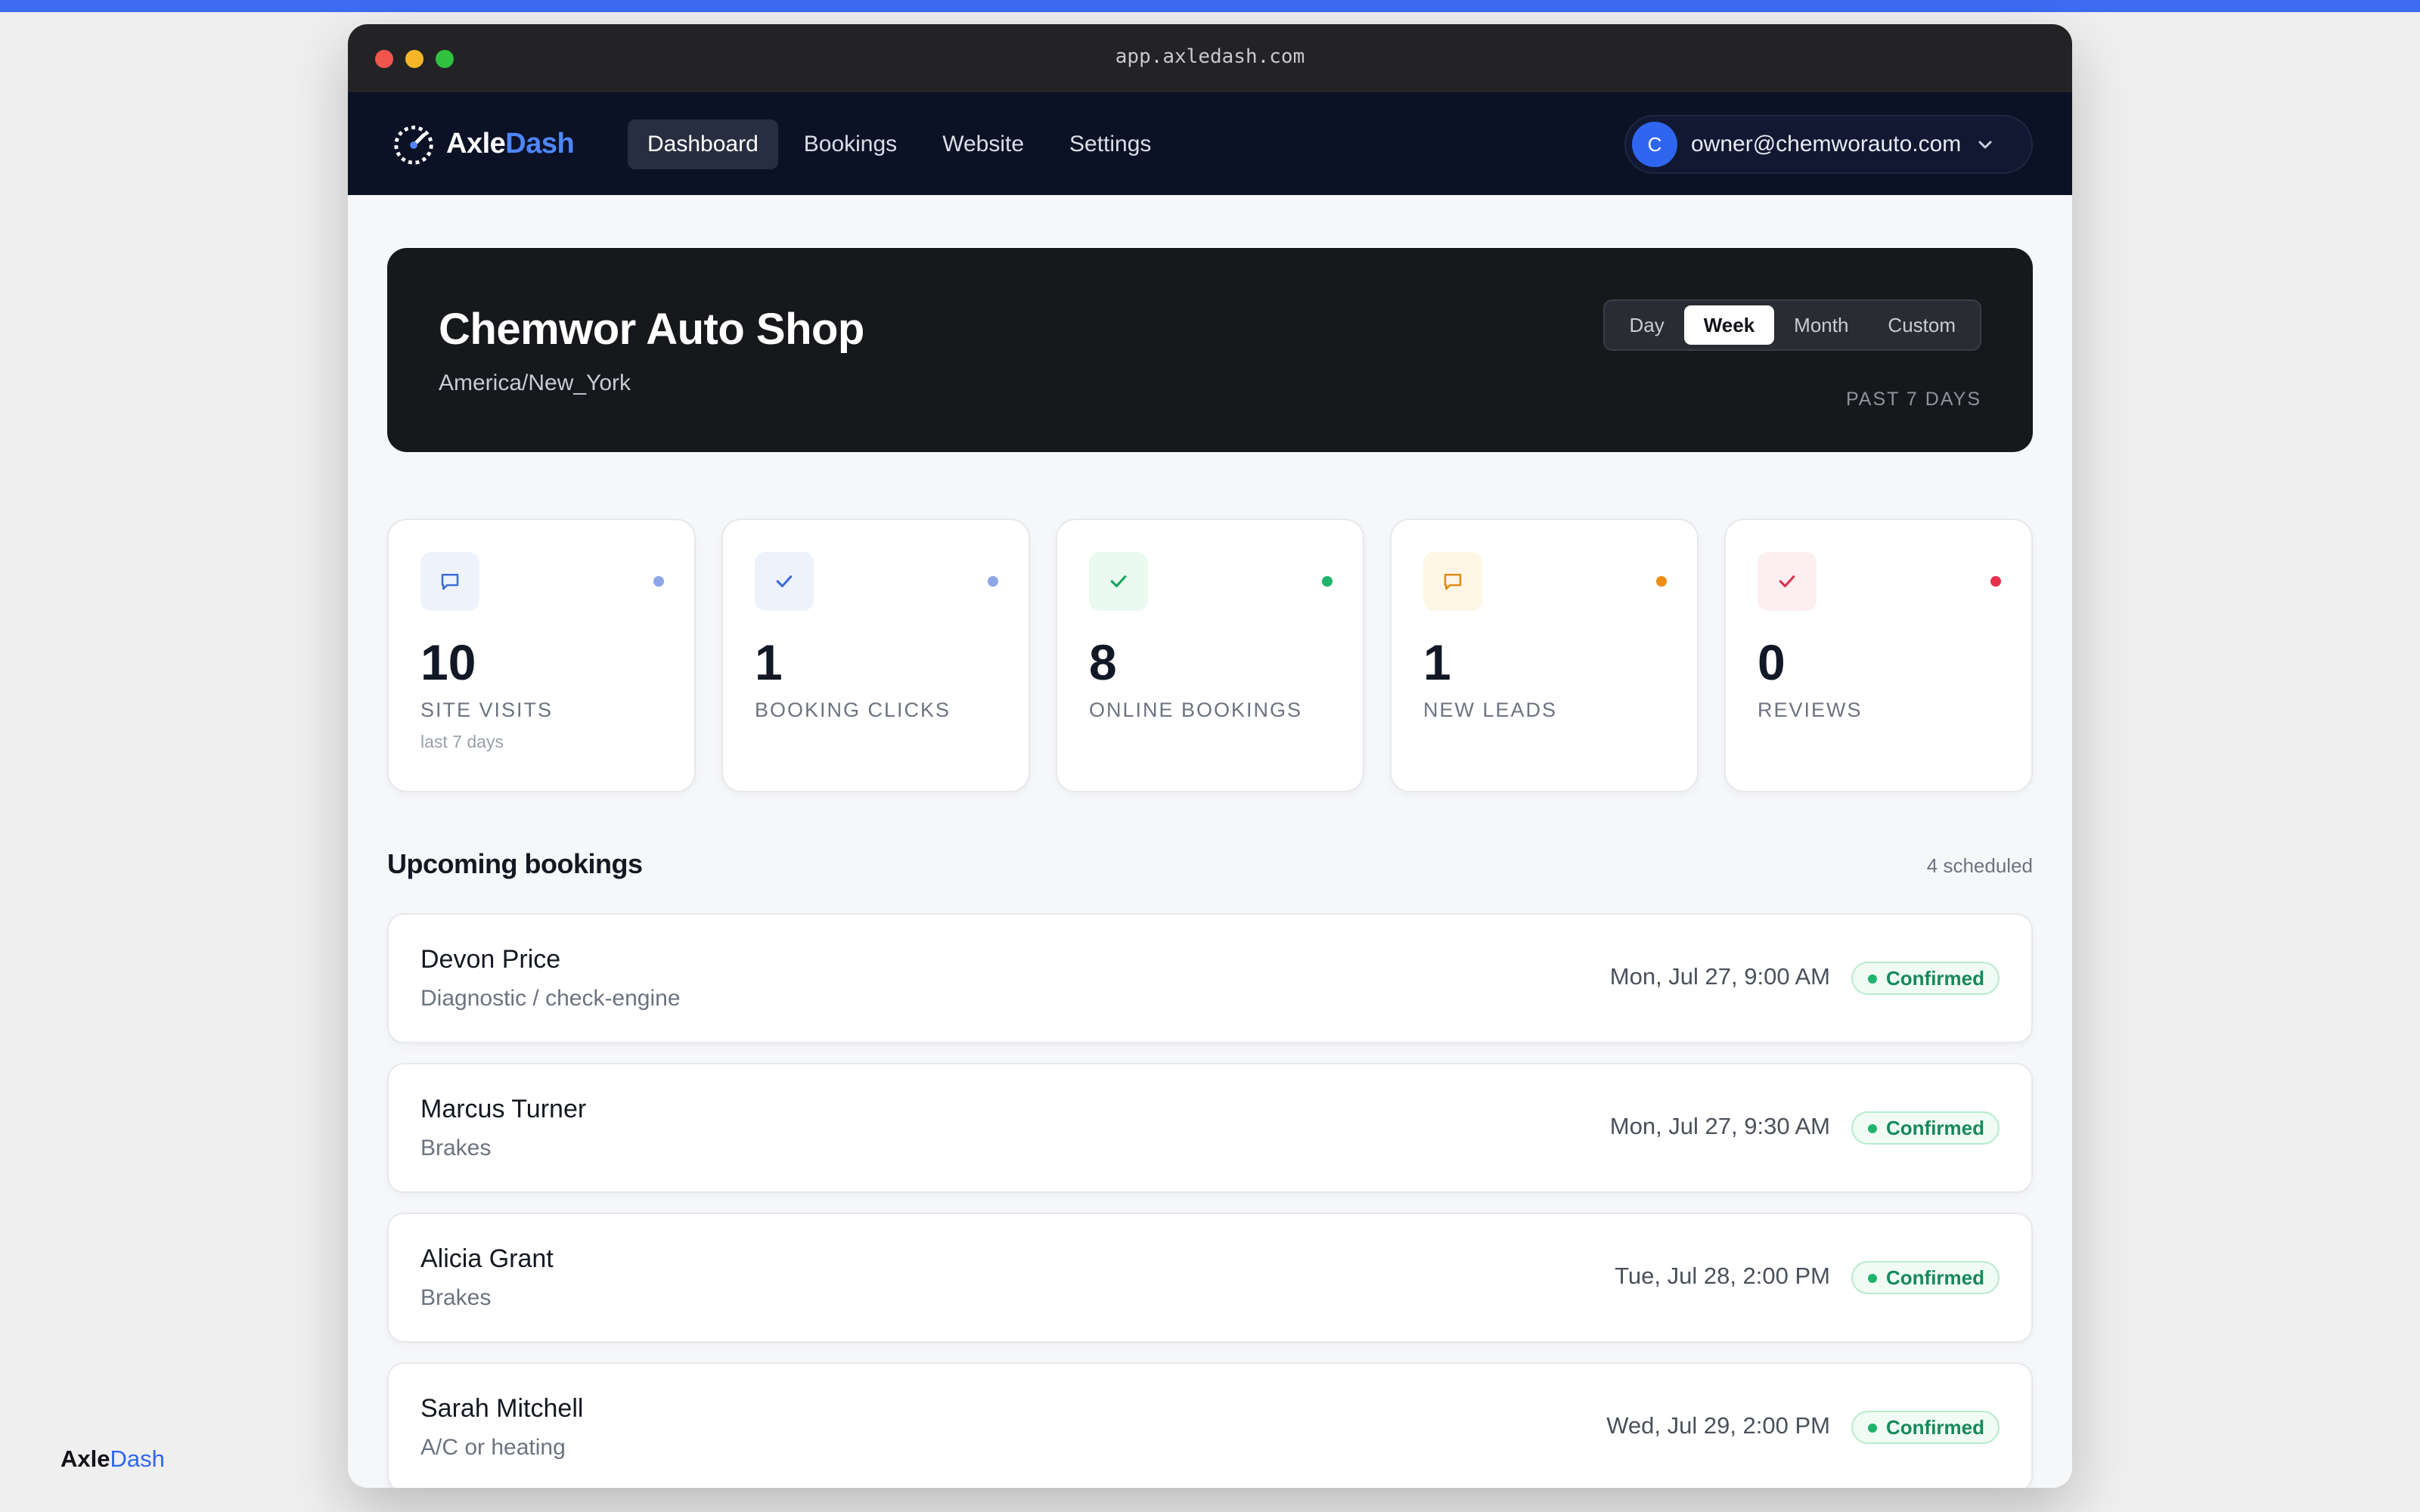  I want to click on booking-service: A/C or heating, so click(493, 1447).